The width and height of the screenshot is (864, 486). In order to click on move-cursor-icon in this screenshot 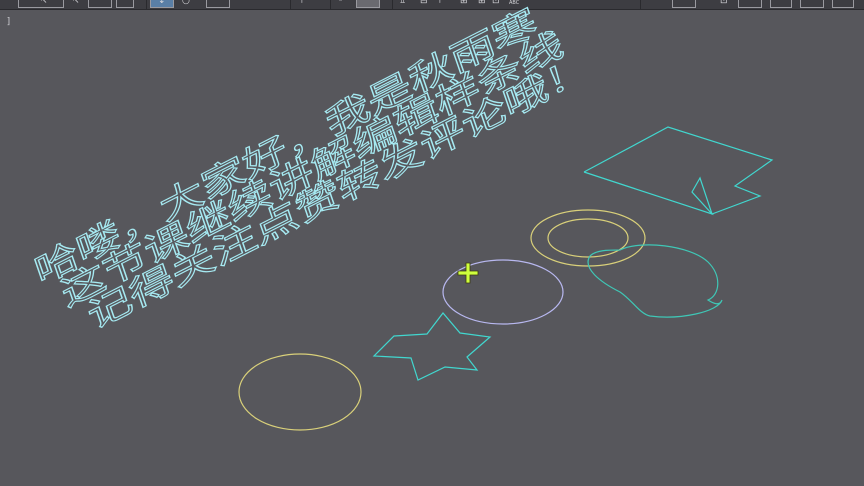, I will do `click(468, 273)`.